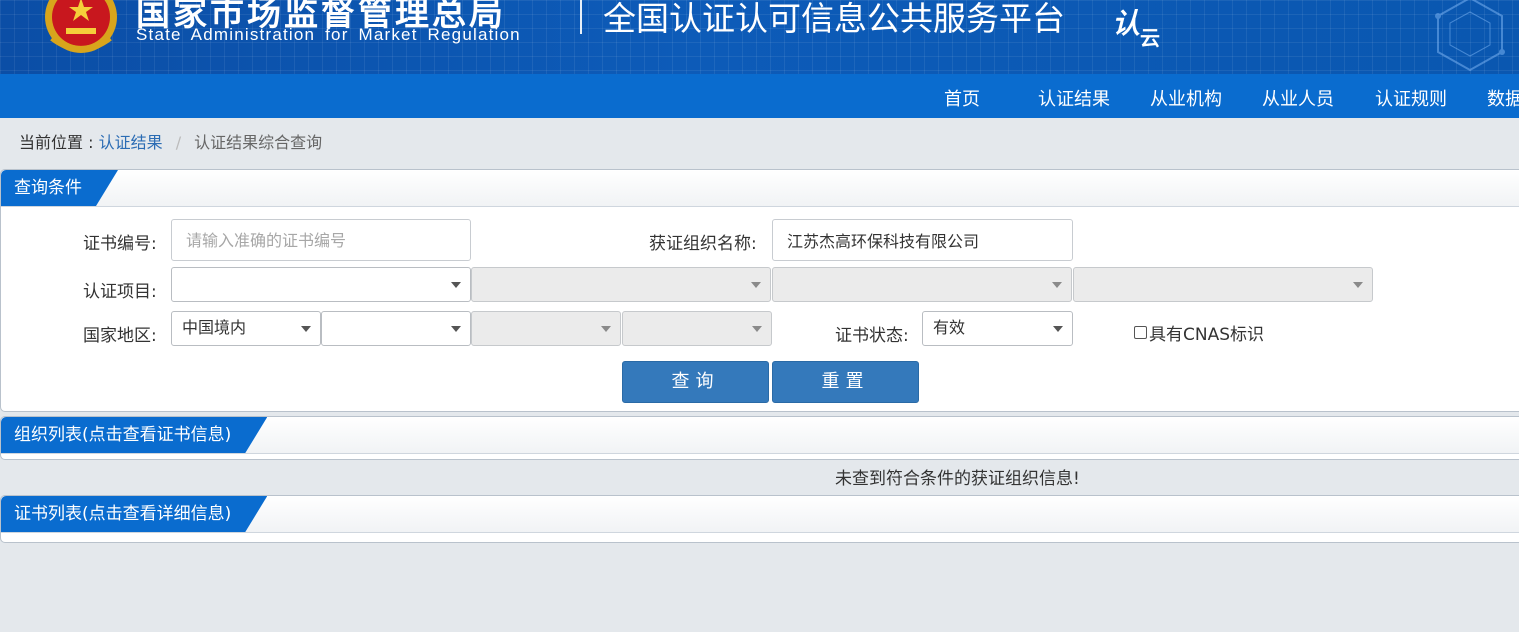  What do you see at coordinates (760, 514) in the screenshot?
I see `cert-list-panel-header: 证书列表(点击查看详细信息)` at bounding box center [760, 514].